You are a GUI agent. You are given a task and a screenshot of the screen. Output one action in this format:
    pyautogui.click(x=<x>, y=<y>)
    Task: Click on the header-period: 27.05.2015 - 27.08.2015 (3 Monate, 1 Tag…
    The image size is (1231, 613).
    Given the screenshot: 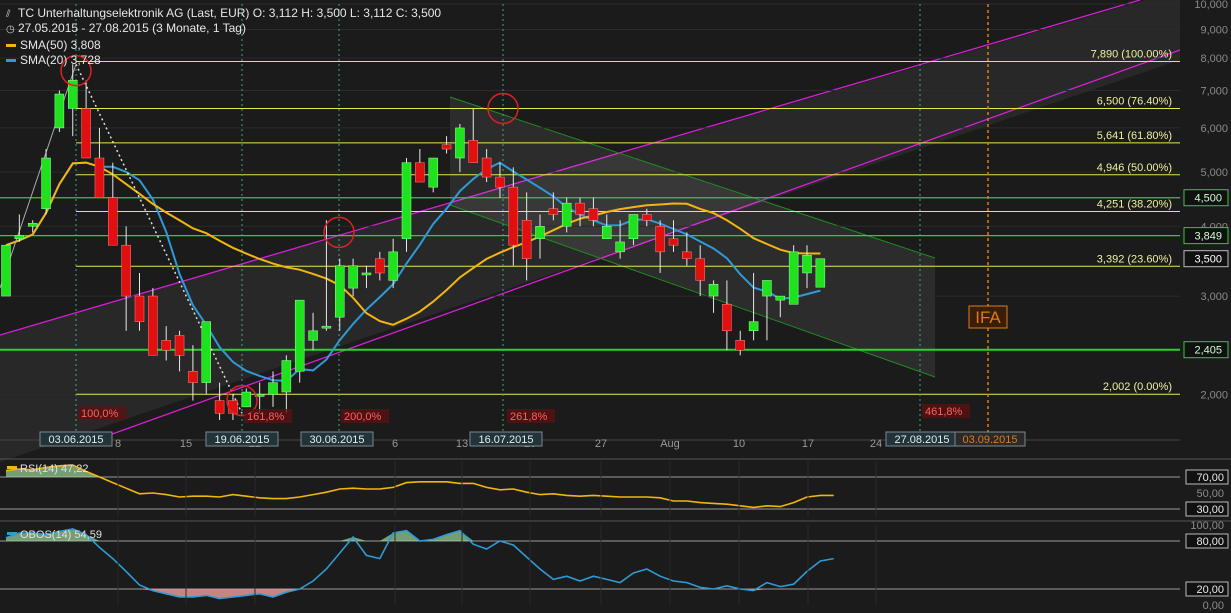 What is the action you would take?
    pyautogui.click(x=132, y=28)
    